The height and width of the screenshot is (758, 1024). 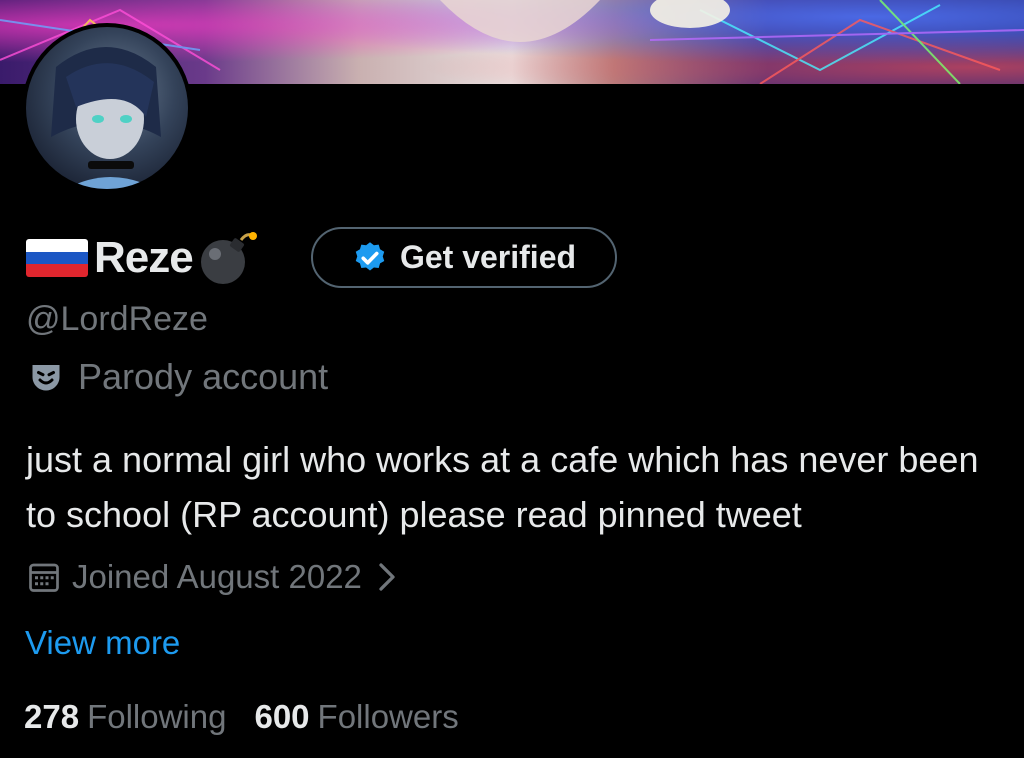 I want to click on joined-date: Joined August 2022, so click(x=212, y=577).